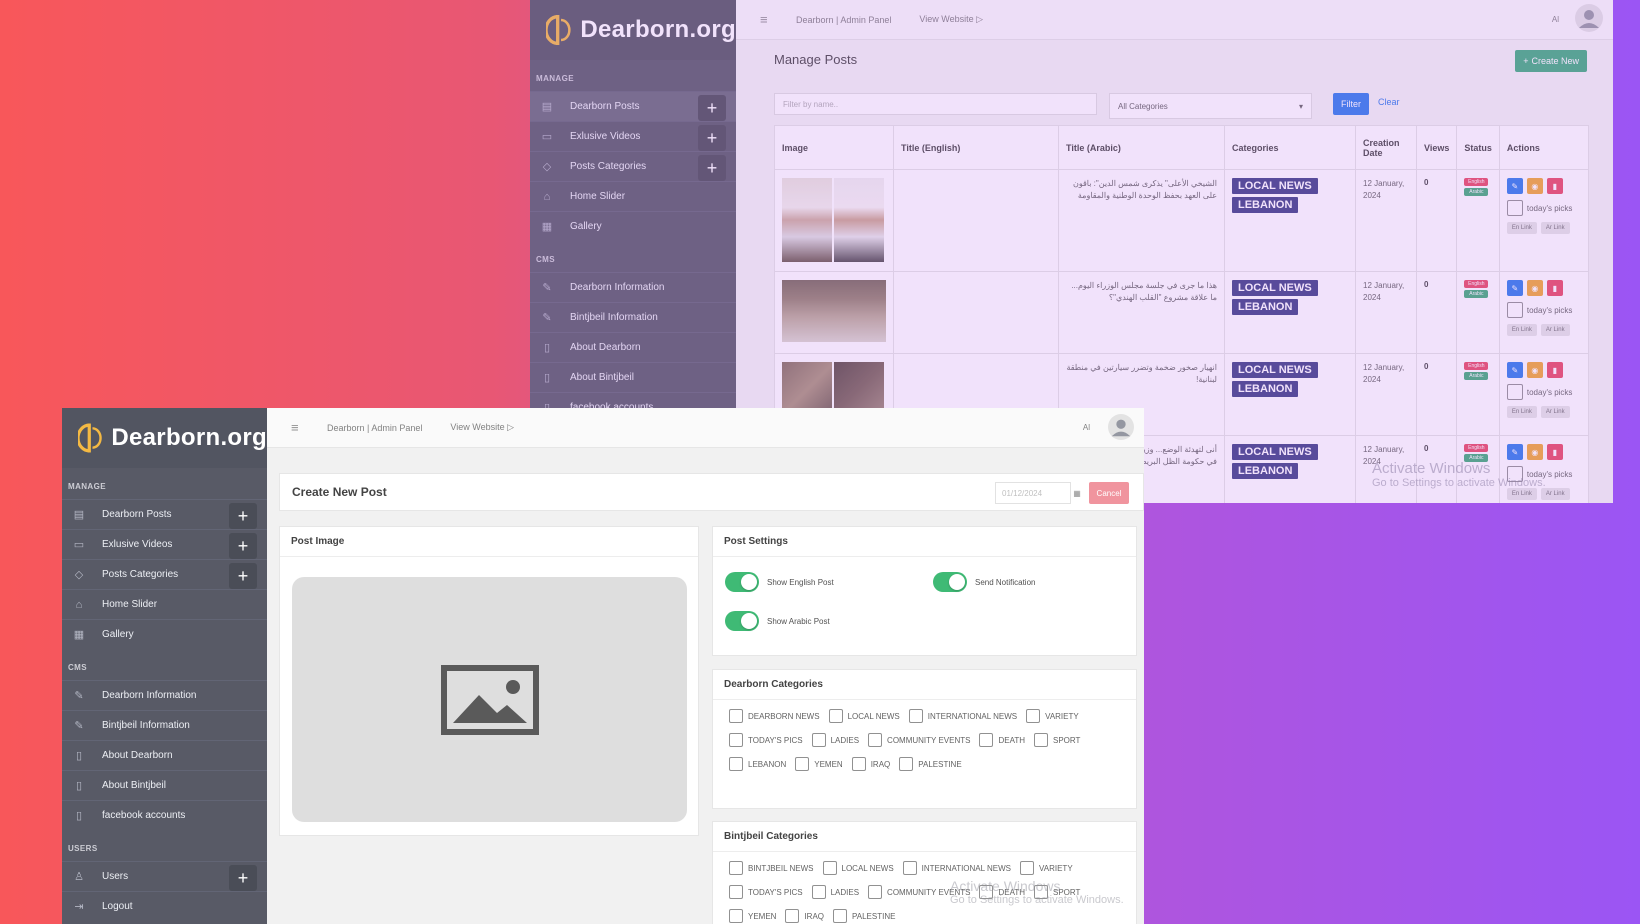  I want to click on filter-button: Filter, so click(1351, 104).